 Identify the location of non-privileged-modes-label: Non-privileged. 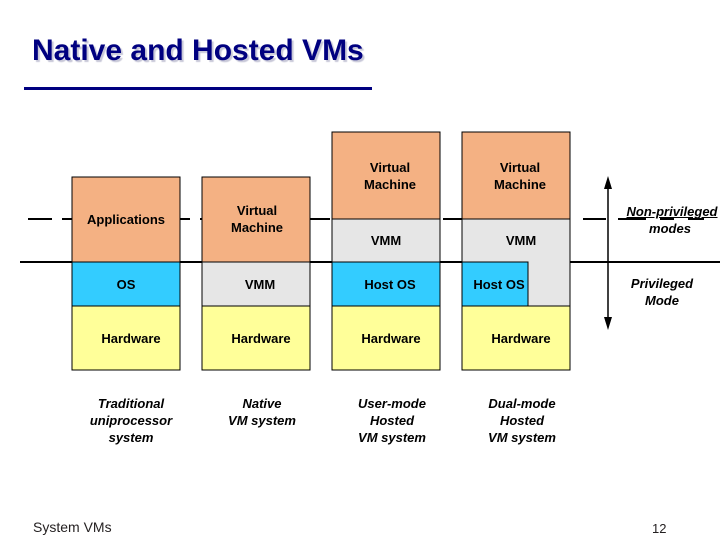
(672, 211).